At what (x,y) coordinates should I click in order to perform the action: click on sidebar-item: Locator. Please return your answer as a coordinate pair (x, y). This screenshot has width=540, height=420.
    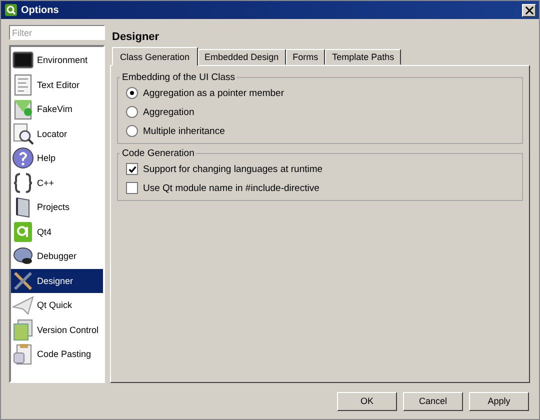
    Looking at the image, I should click on (57, 134).